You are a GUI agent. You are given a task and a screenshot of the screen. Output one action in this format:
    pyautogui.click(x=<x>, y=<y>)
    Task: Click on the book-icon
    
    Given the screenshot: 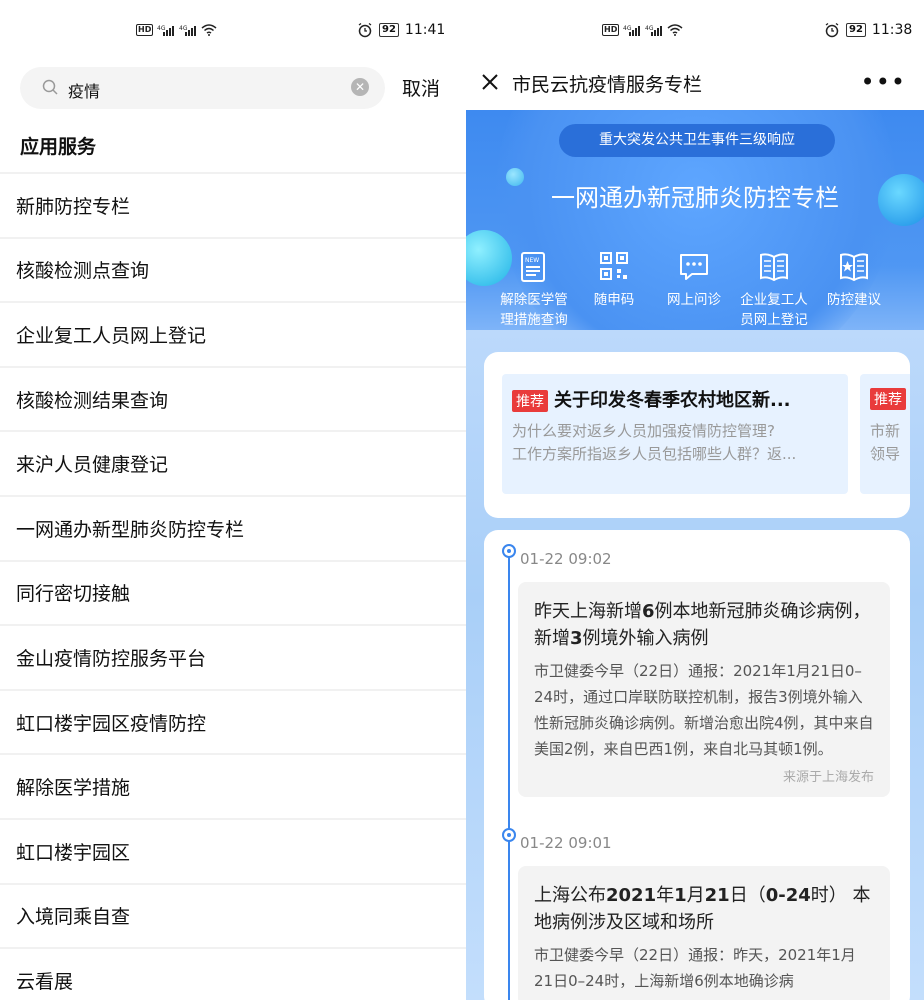 What is the action you would take?
    pyautogui.click(x=774, y=267)
    